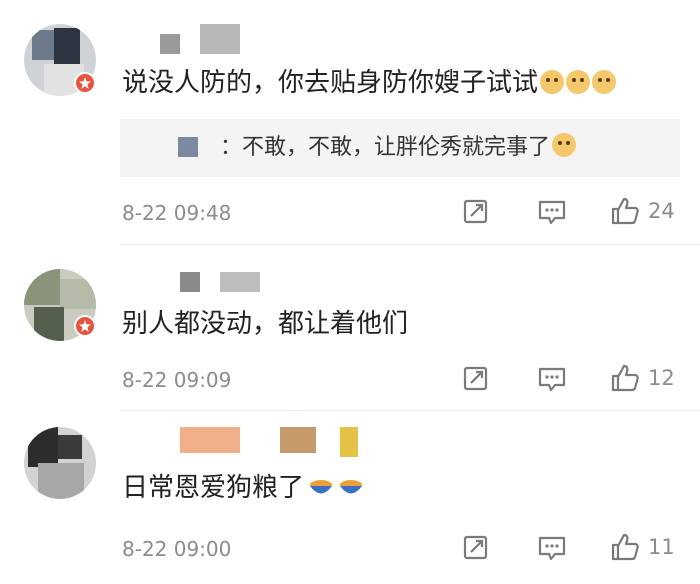 This screenshot has height=584, width=700. What do you see at coordinates (60, 463) in the screenshot?
I see `user-avatar` at bounding box center [60, 463].